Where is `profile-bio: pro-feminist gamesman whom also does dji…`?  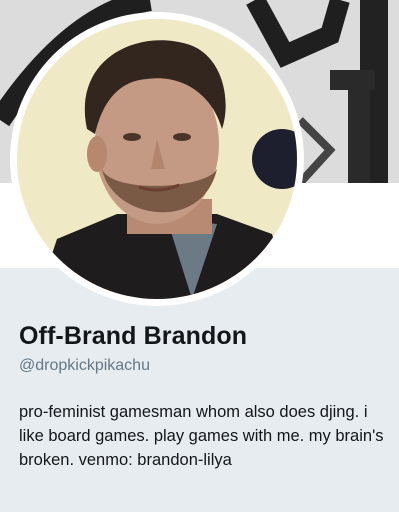 profile-bio: pro-feminist gamesman whom also does dji… is located at coordinates (201, 436).